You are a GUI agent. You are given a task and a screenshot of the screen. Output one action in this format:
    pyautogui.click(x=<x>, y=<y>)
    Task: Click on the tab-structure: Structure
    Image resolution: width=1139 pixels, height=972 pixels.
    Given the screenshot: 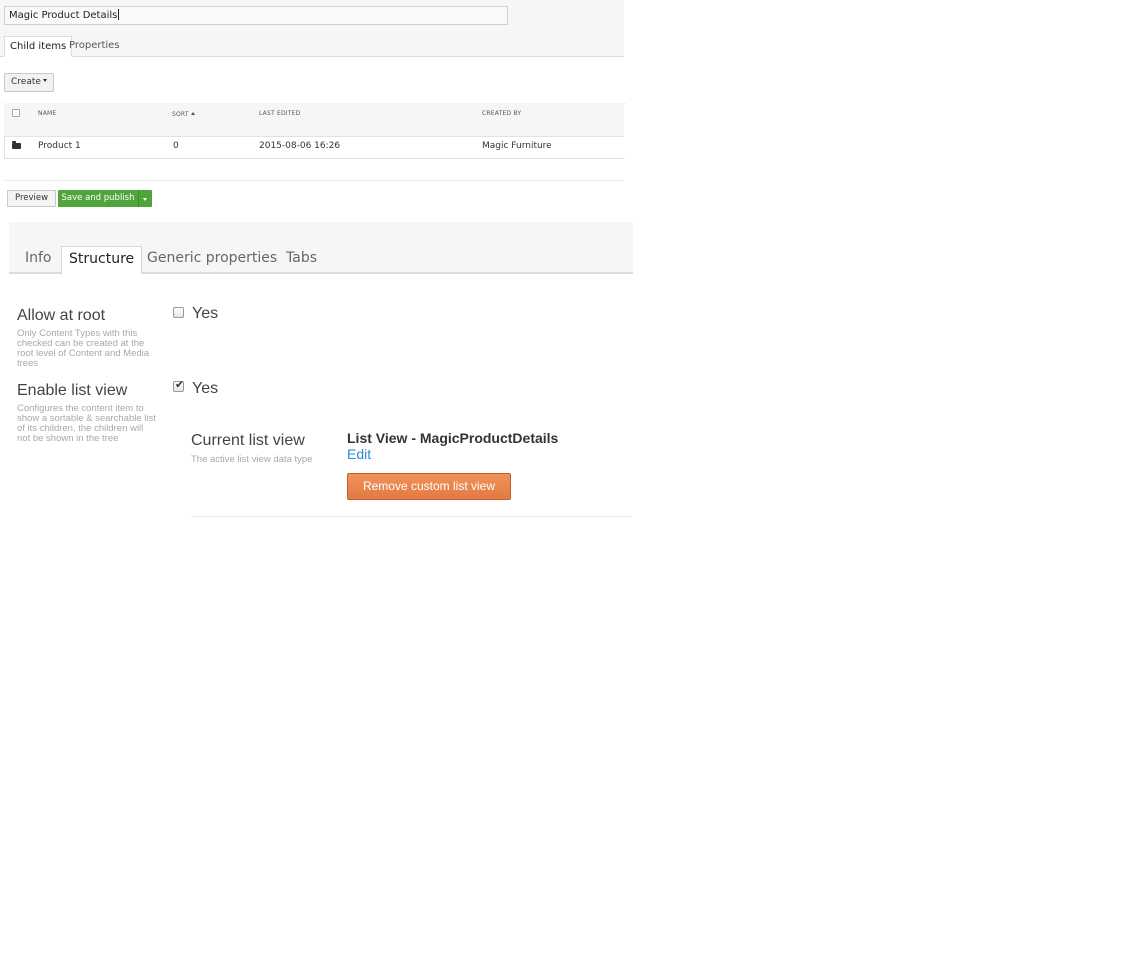 What is the action you would take?
    pyautogui.click(x=102, y=260)
    